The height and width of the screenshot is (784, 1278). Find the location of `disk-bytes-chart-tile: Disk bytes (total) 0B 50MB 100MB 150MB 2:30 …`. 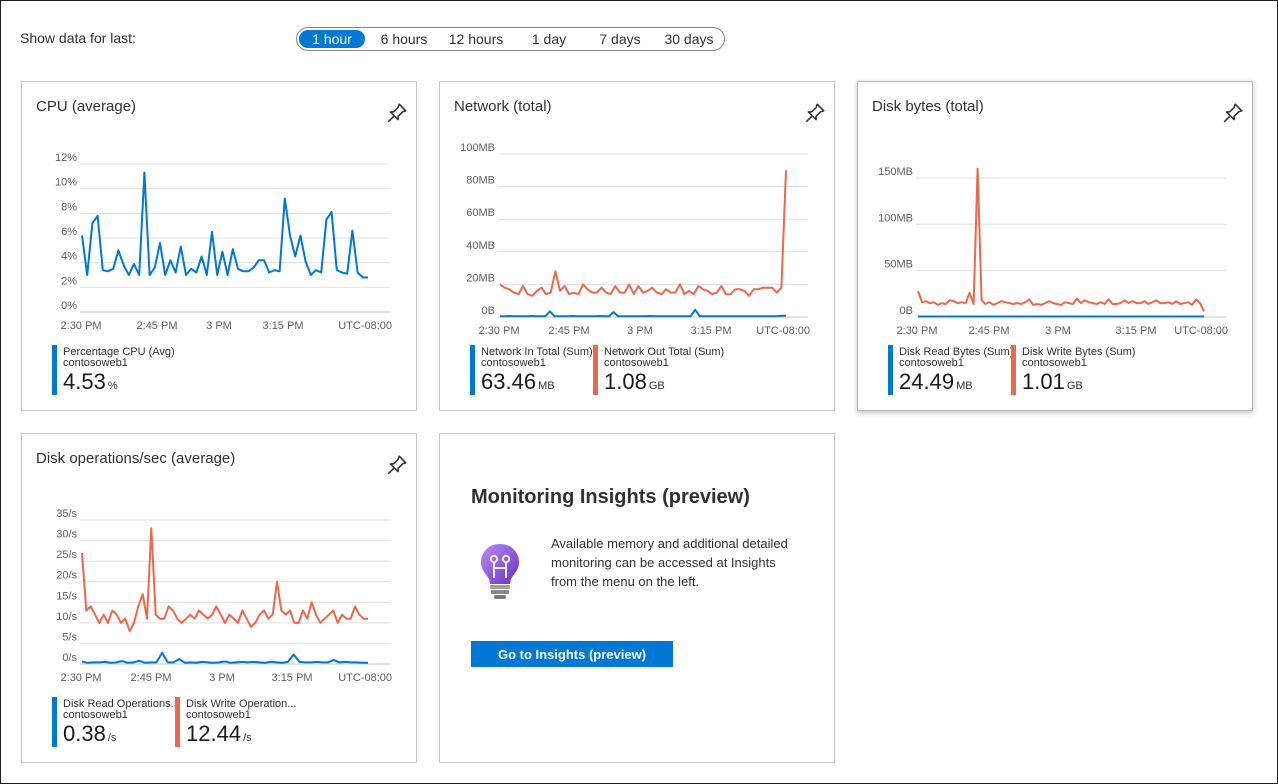

disk-bytes-chart-tile: Disk bytes (total) 0B 50MB 100MB 150MB 2:30 … is located at coordinates (1055, 246).